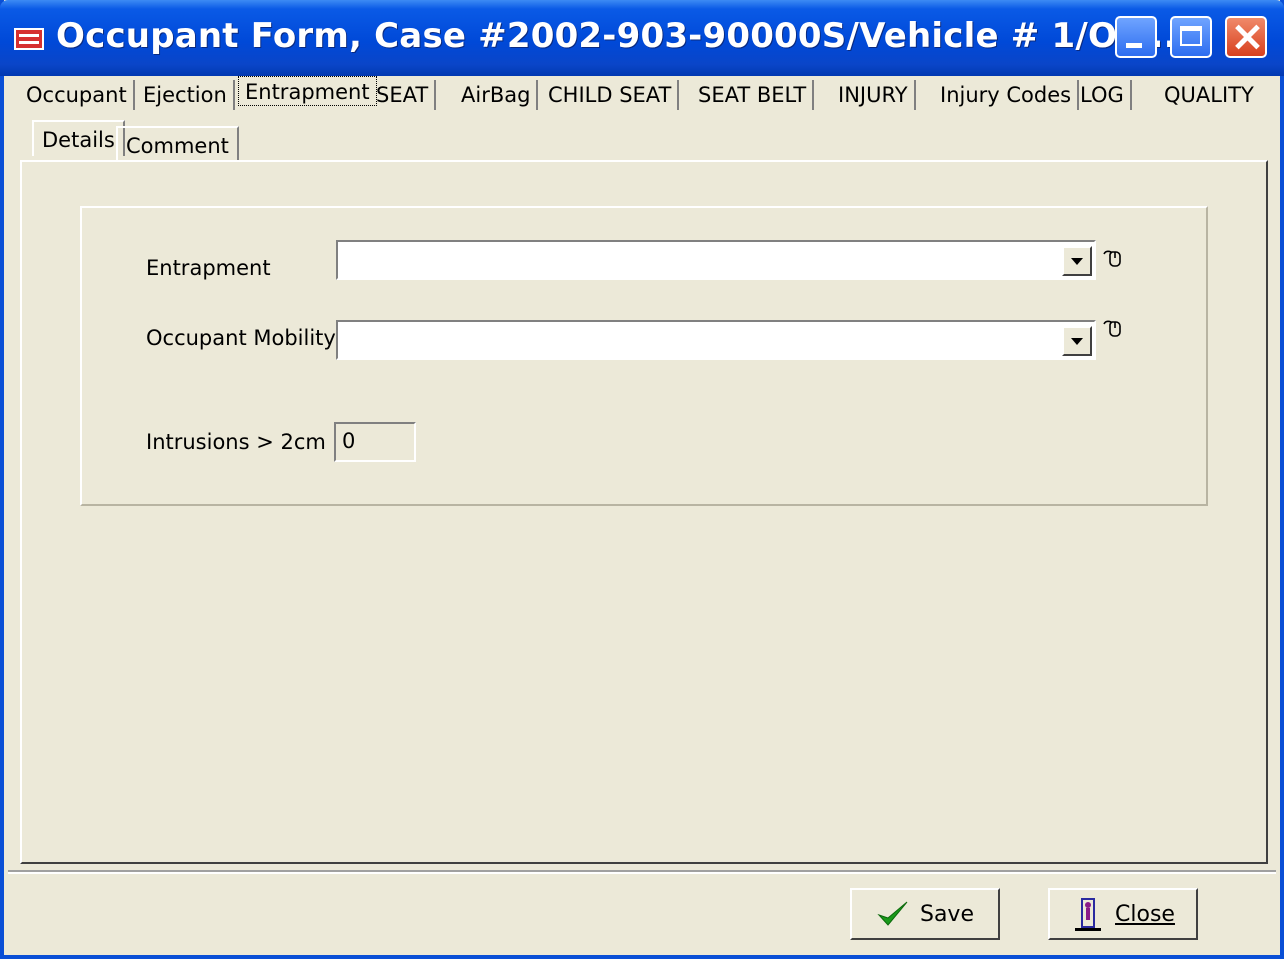  I want to click on close-label: Close, so click(1145, 914).